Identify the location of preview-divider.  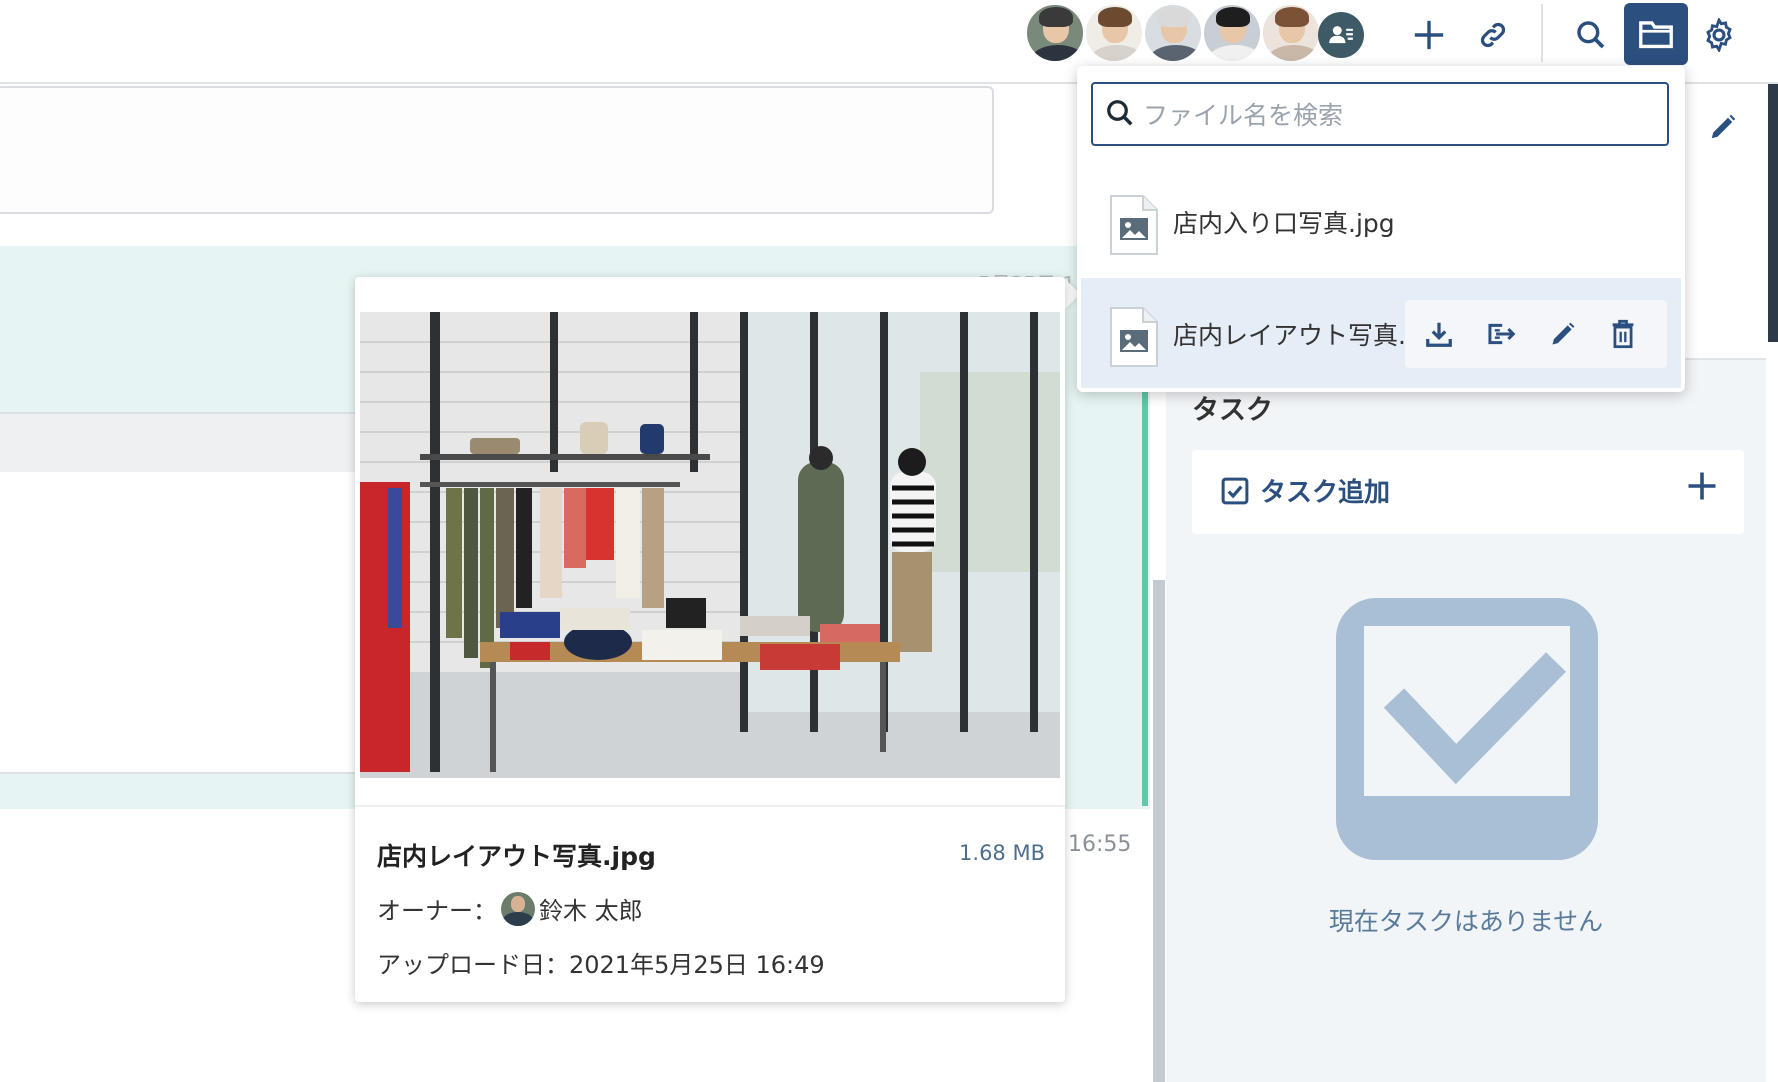
(710, 806).